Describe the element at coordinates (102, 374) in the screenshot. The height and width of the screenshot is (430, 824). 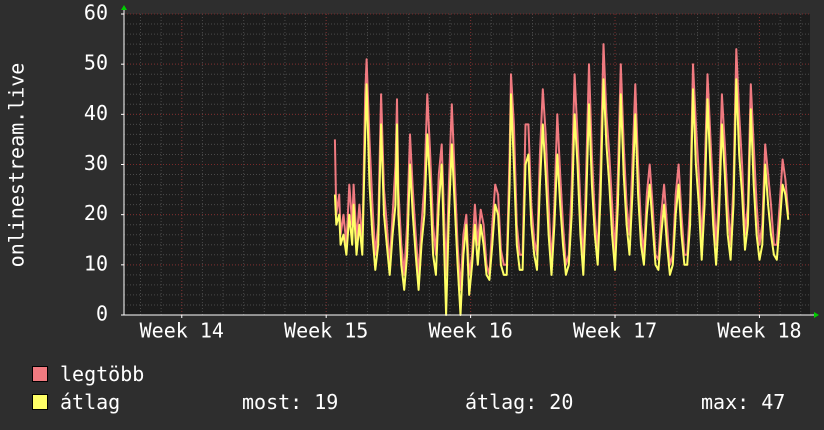
I see `legend-label-max: legtöbb` at that location.